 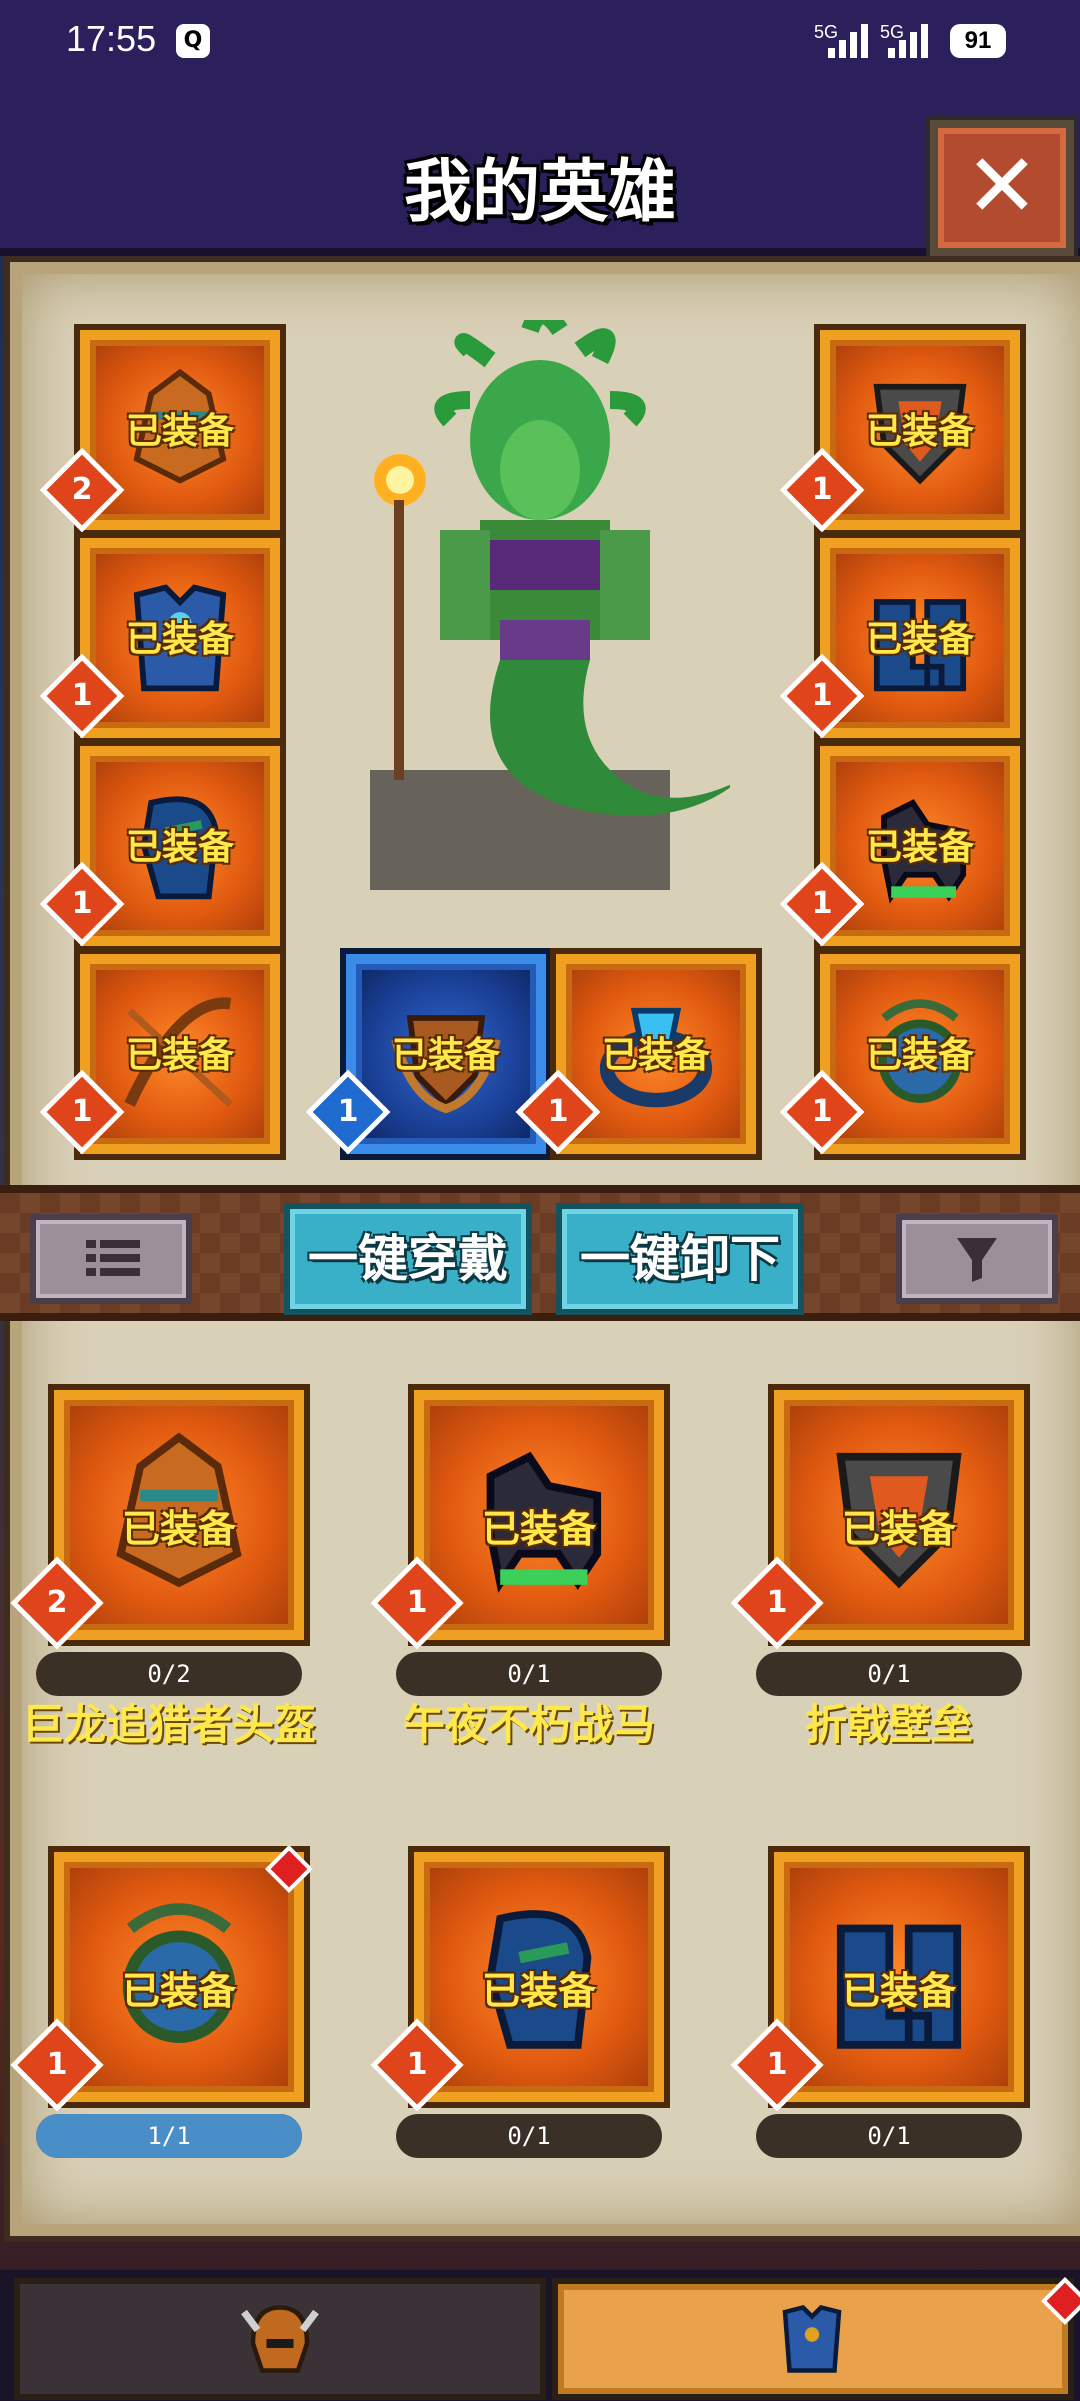 I want to click on close-button: ✕, so click(x=1002, y=188).